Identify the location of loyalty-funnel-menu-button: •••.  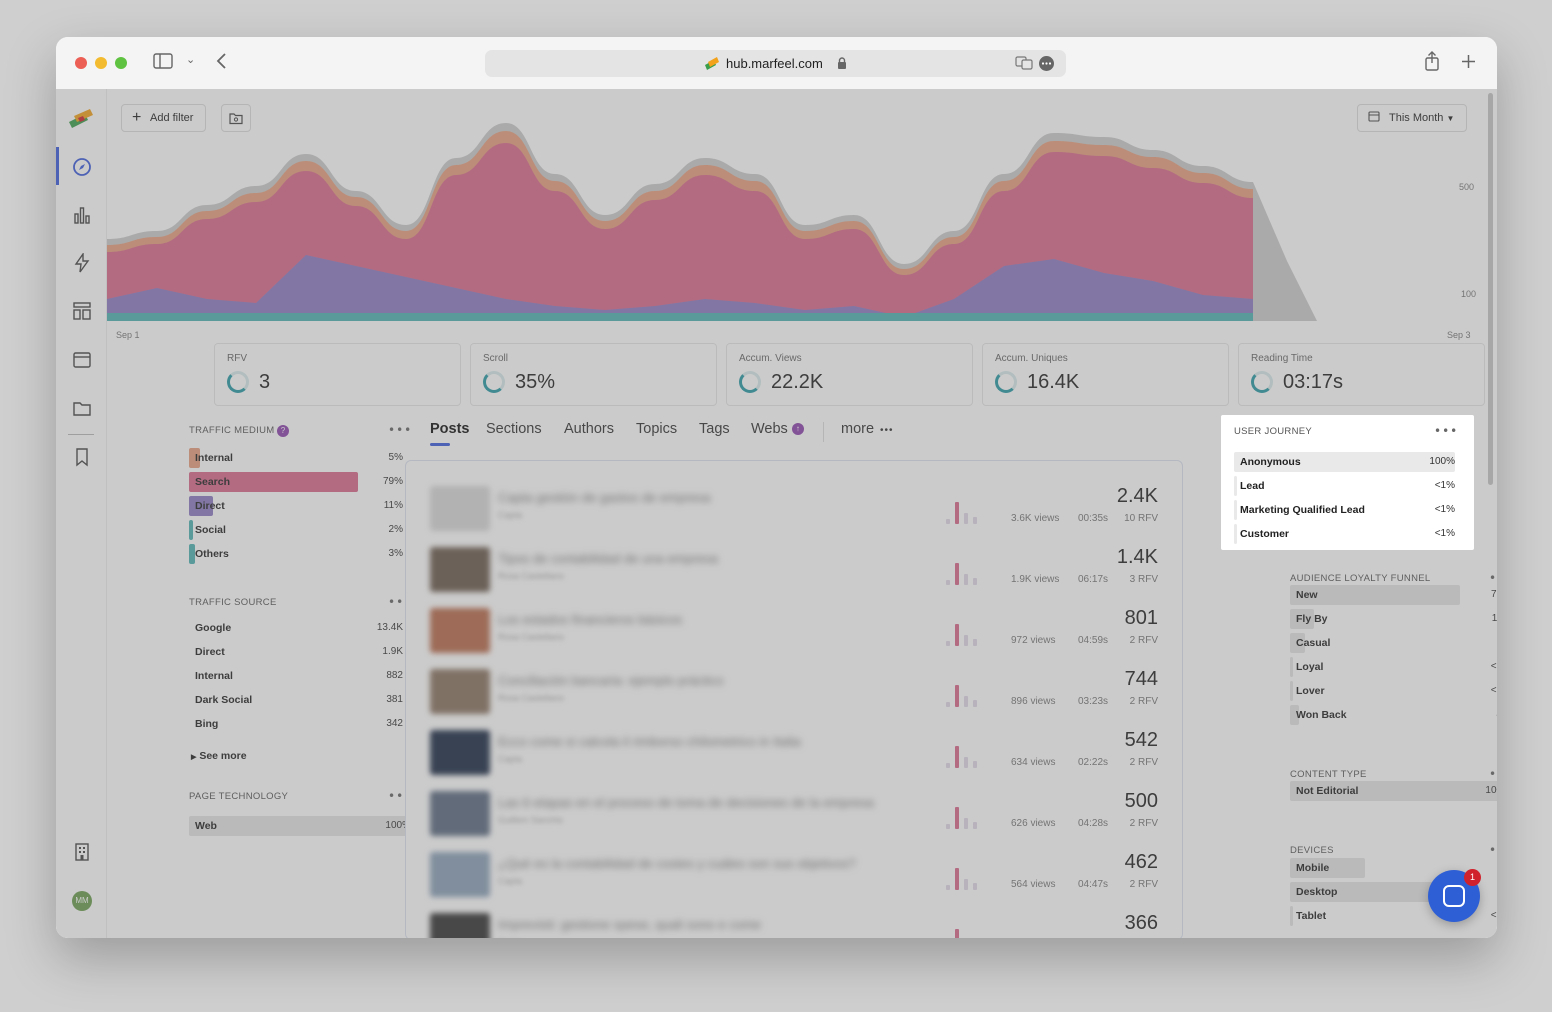
(1493, 578).